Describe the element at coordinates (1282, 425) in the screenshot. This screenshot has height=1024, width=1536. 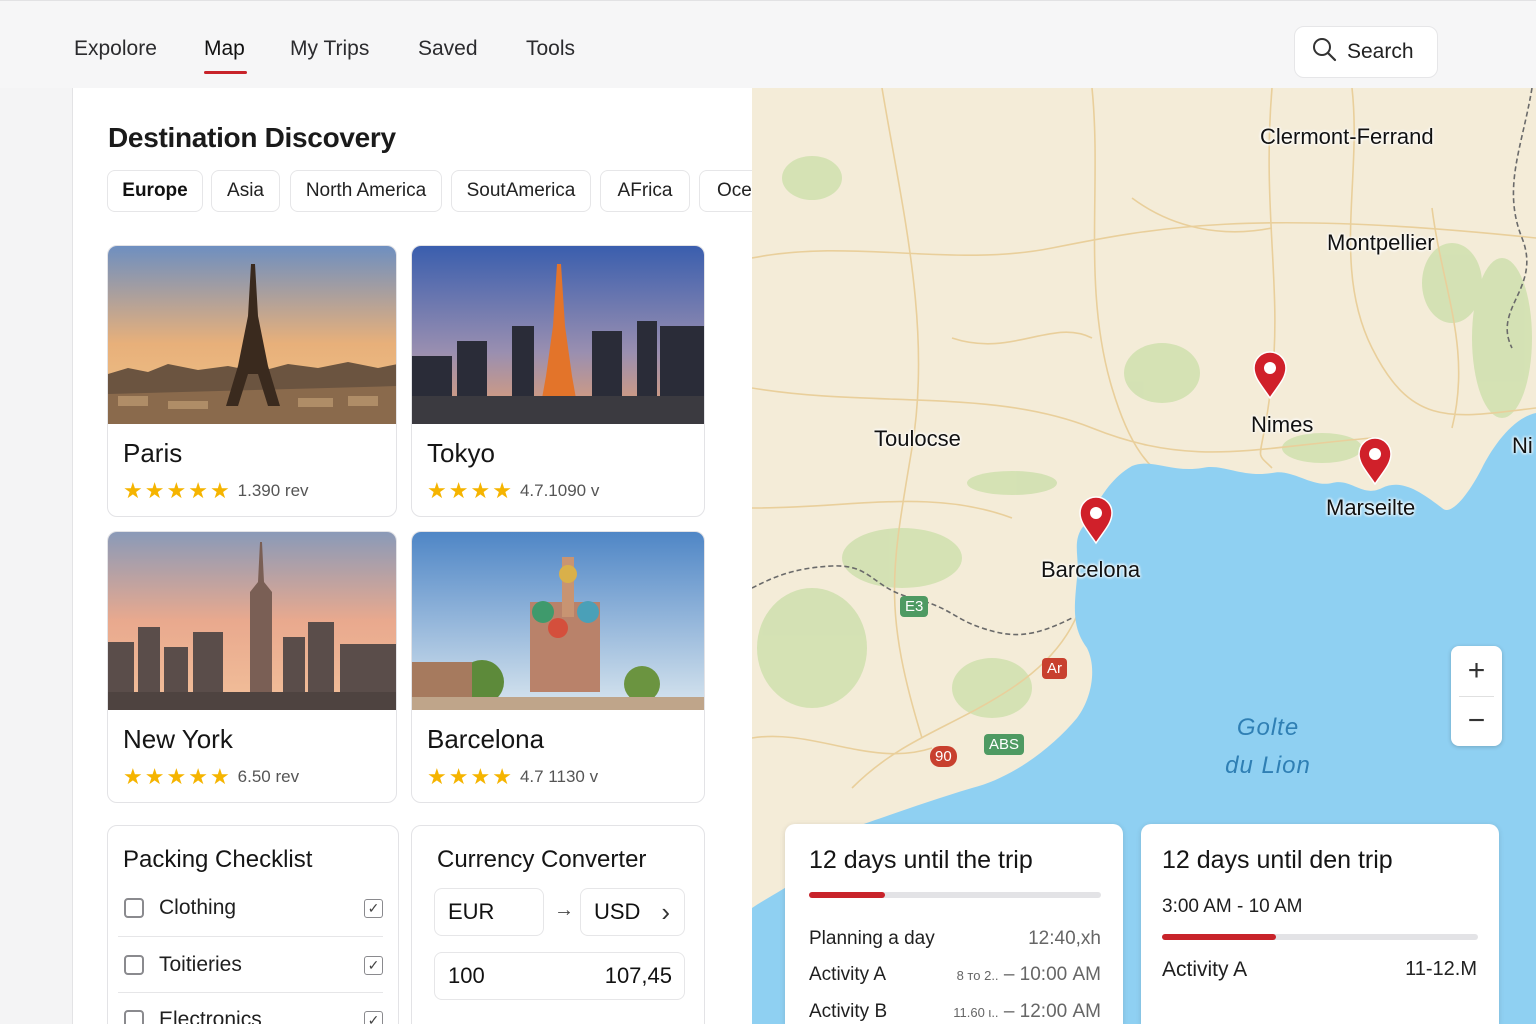
I see `city-nimes: Nimes` at that location.